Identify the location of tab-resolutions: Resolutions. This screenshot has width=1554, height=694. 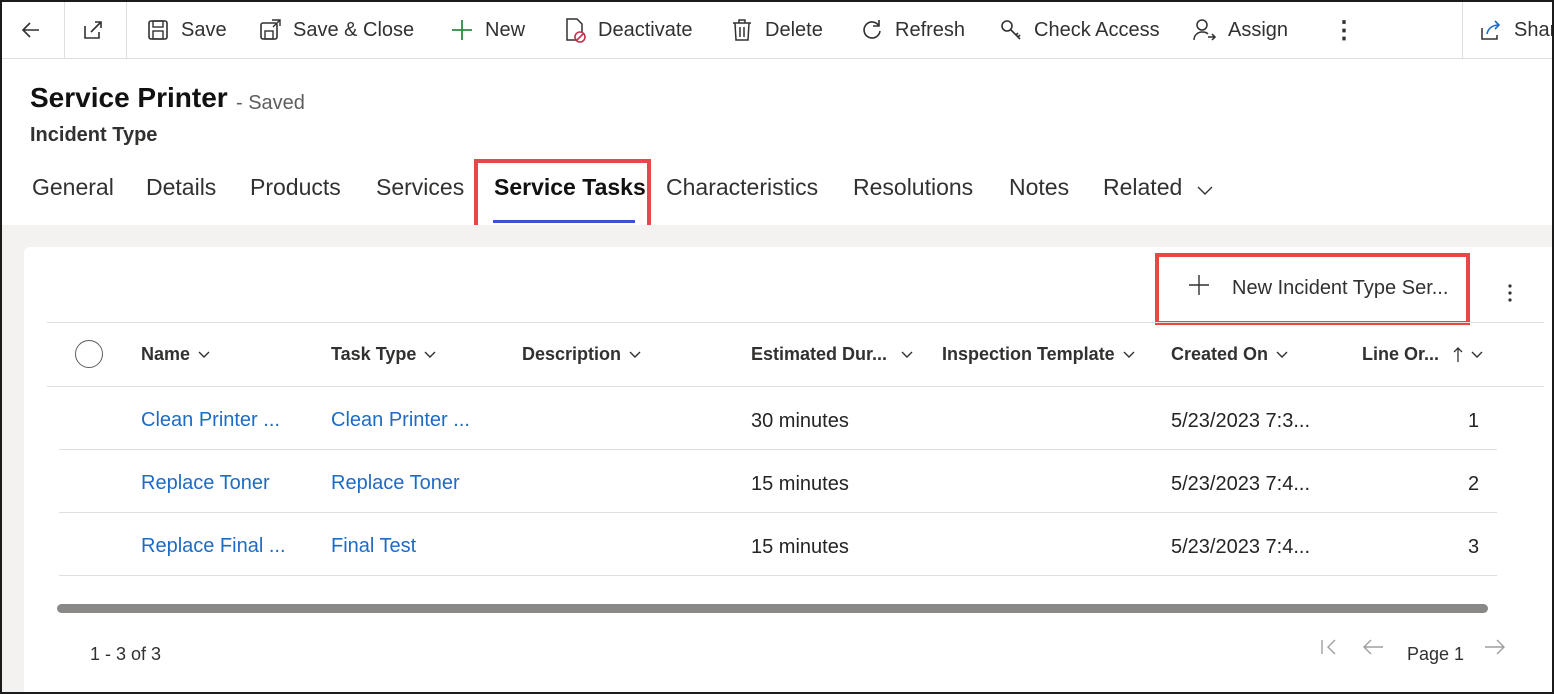
(913, 187).